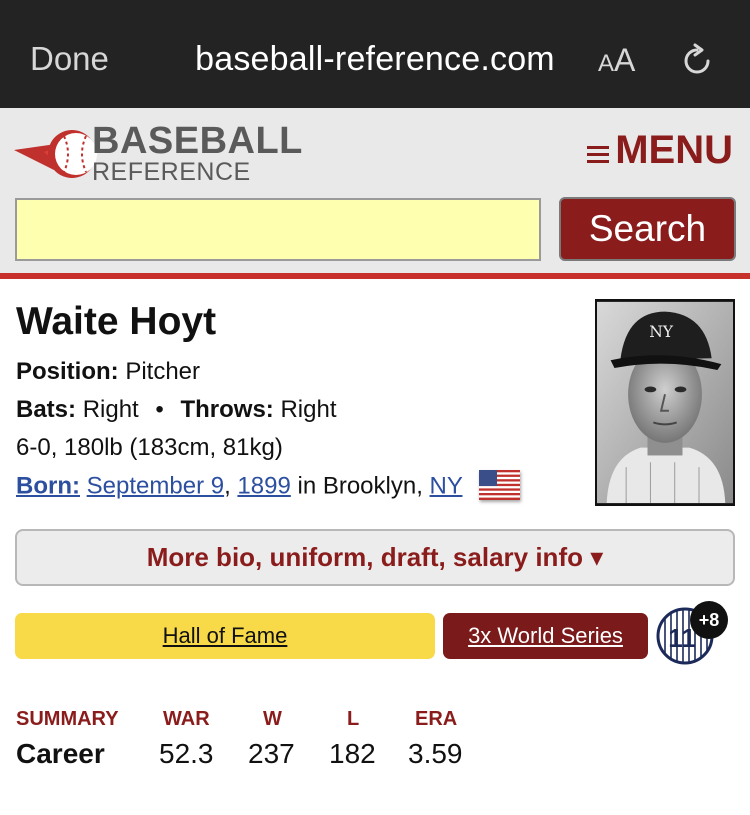 The image size is (750, 815). Describe the element at coordinates (186, 753) in the screenshot. I see `stat-value-war: 52.3` at that location.